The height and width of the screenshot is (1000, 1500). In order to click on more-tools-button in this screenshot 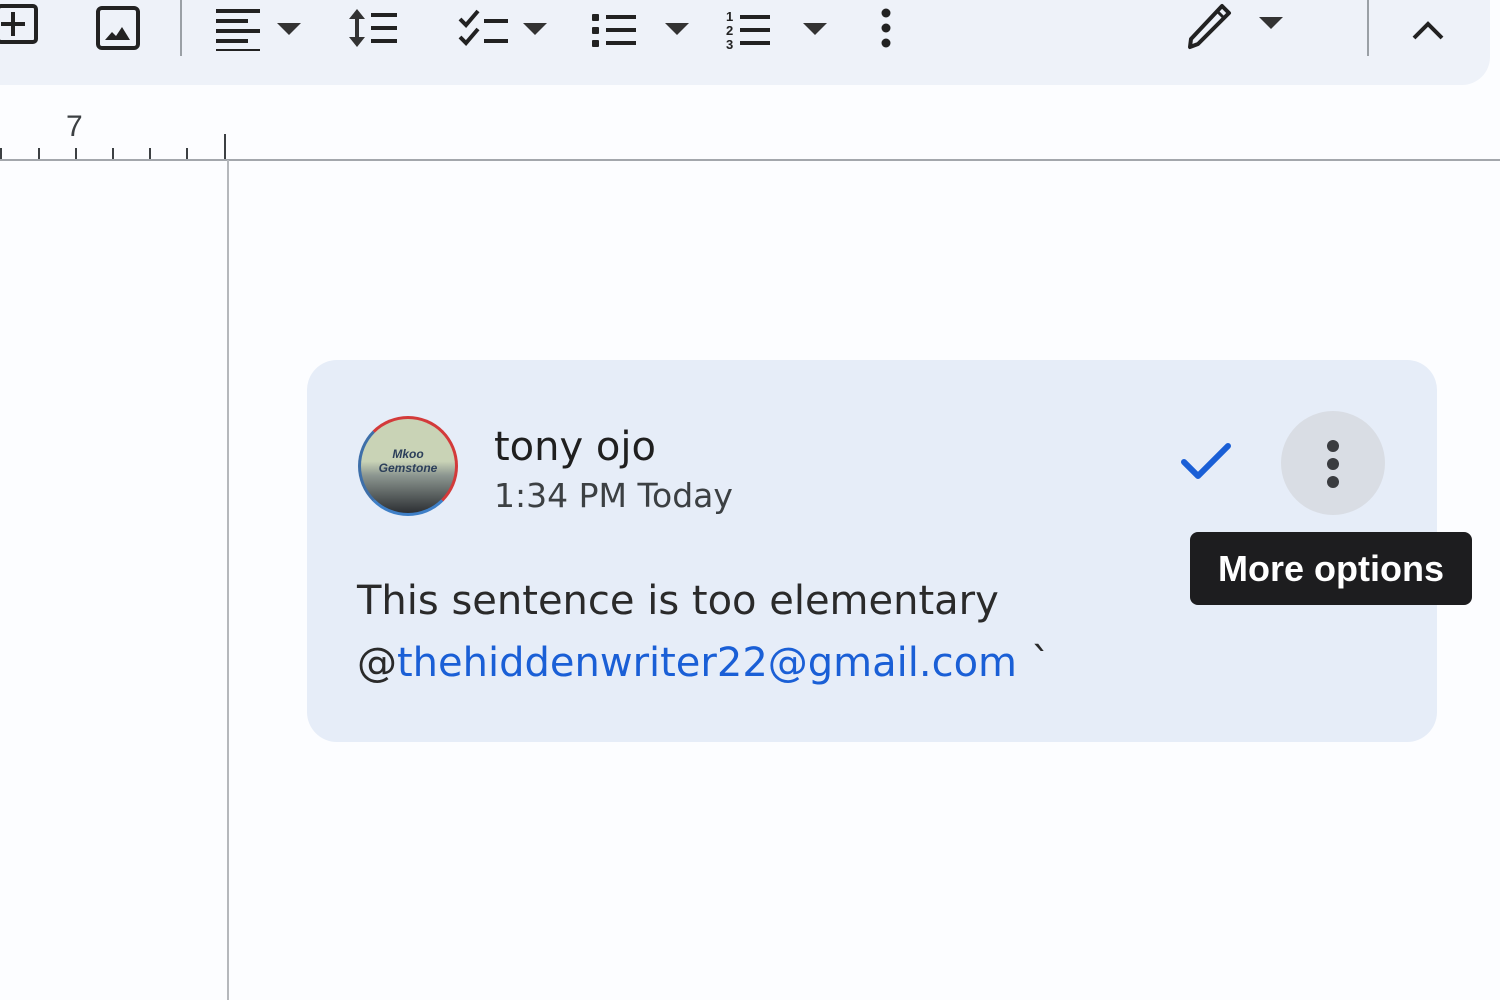, I will do `click(886, 28)`.